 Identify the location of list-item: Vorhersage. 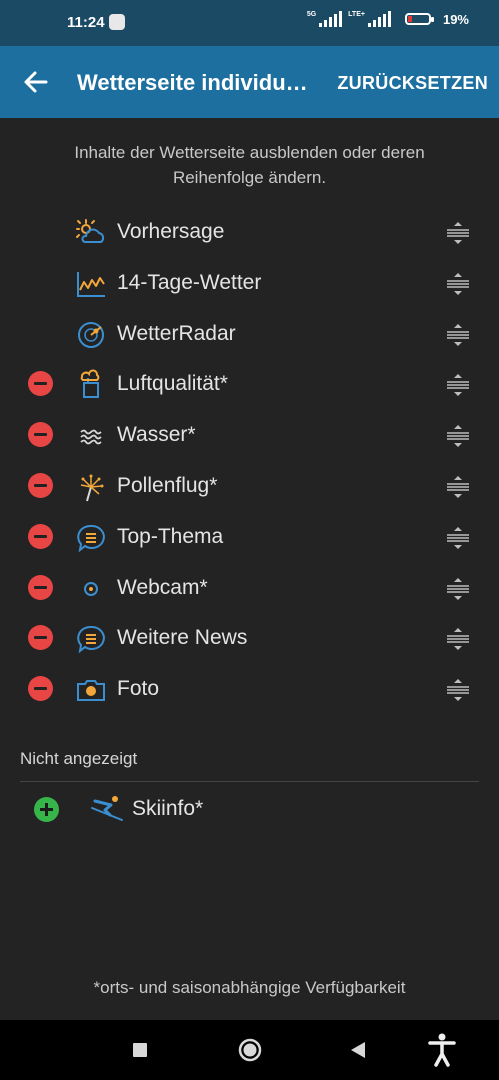
(249, 232).